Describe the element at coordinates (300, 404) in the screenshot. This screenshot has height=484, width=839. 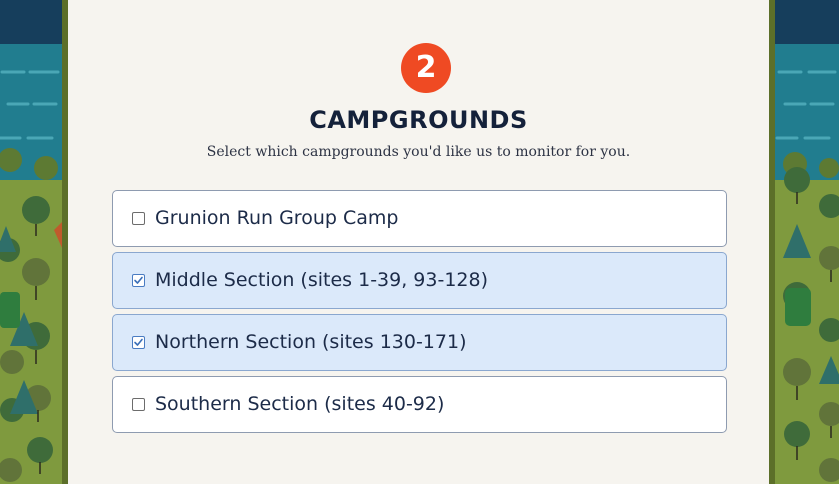
I see `campground-option-label: Southern Section (sites 40-92)` at that location.